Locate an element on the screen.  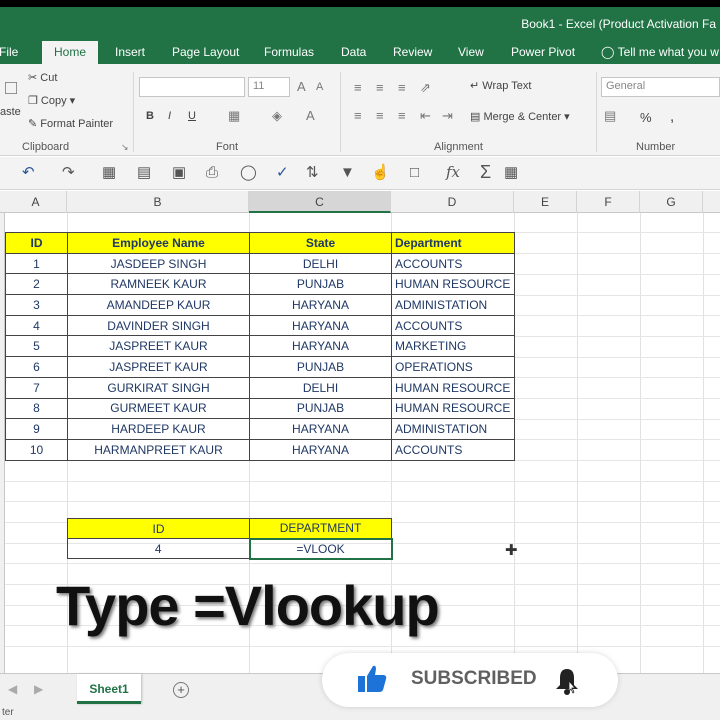
print-icon: ⎙ is located at coordinates (212, 172).